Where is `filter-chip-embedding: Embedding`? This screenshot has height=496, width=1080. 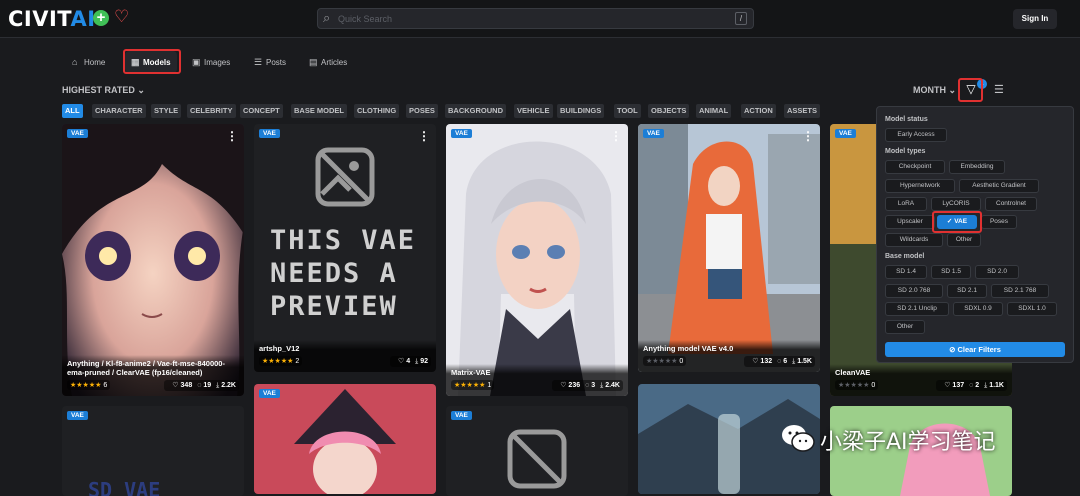
filter-chip-embedding: Embedding is located at coordinates (977, 167).